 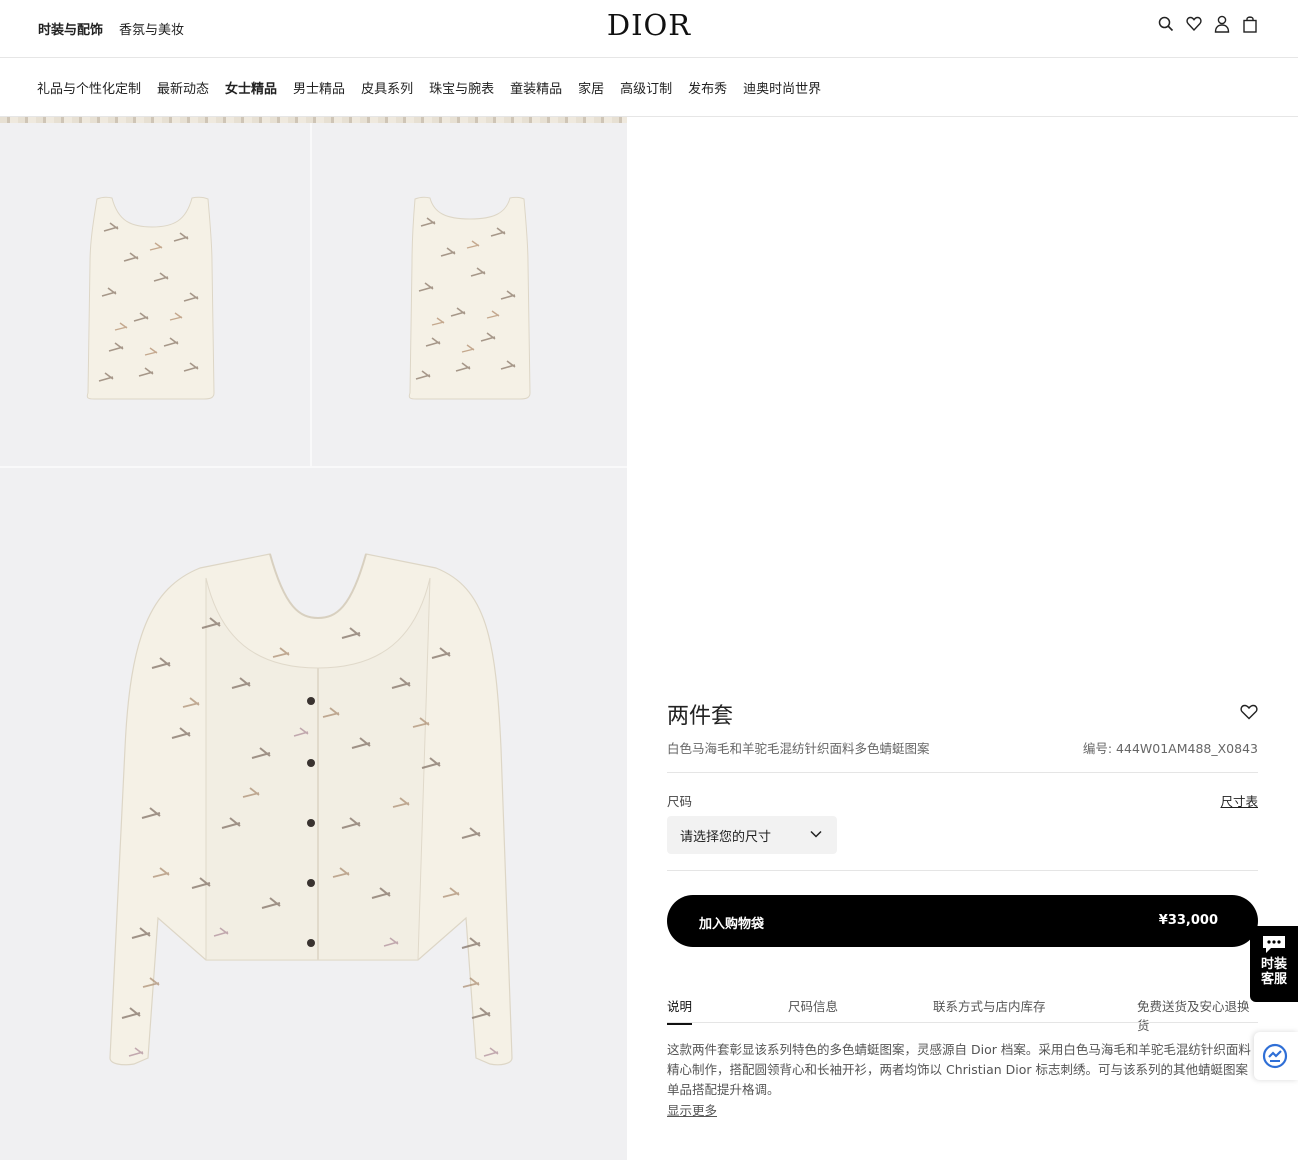 What do you see at coordinates (155, 294) in the screenshot?
I see `product-image-tank-front` at bounding box center [155, 294].